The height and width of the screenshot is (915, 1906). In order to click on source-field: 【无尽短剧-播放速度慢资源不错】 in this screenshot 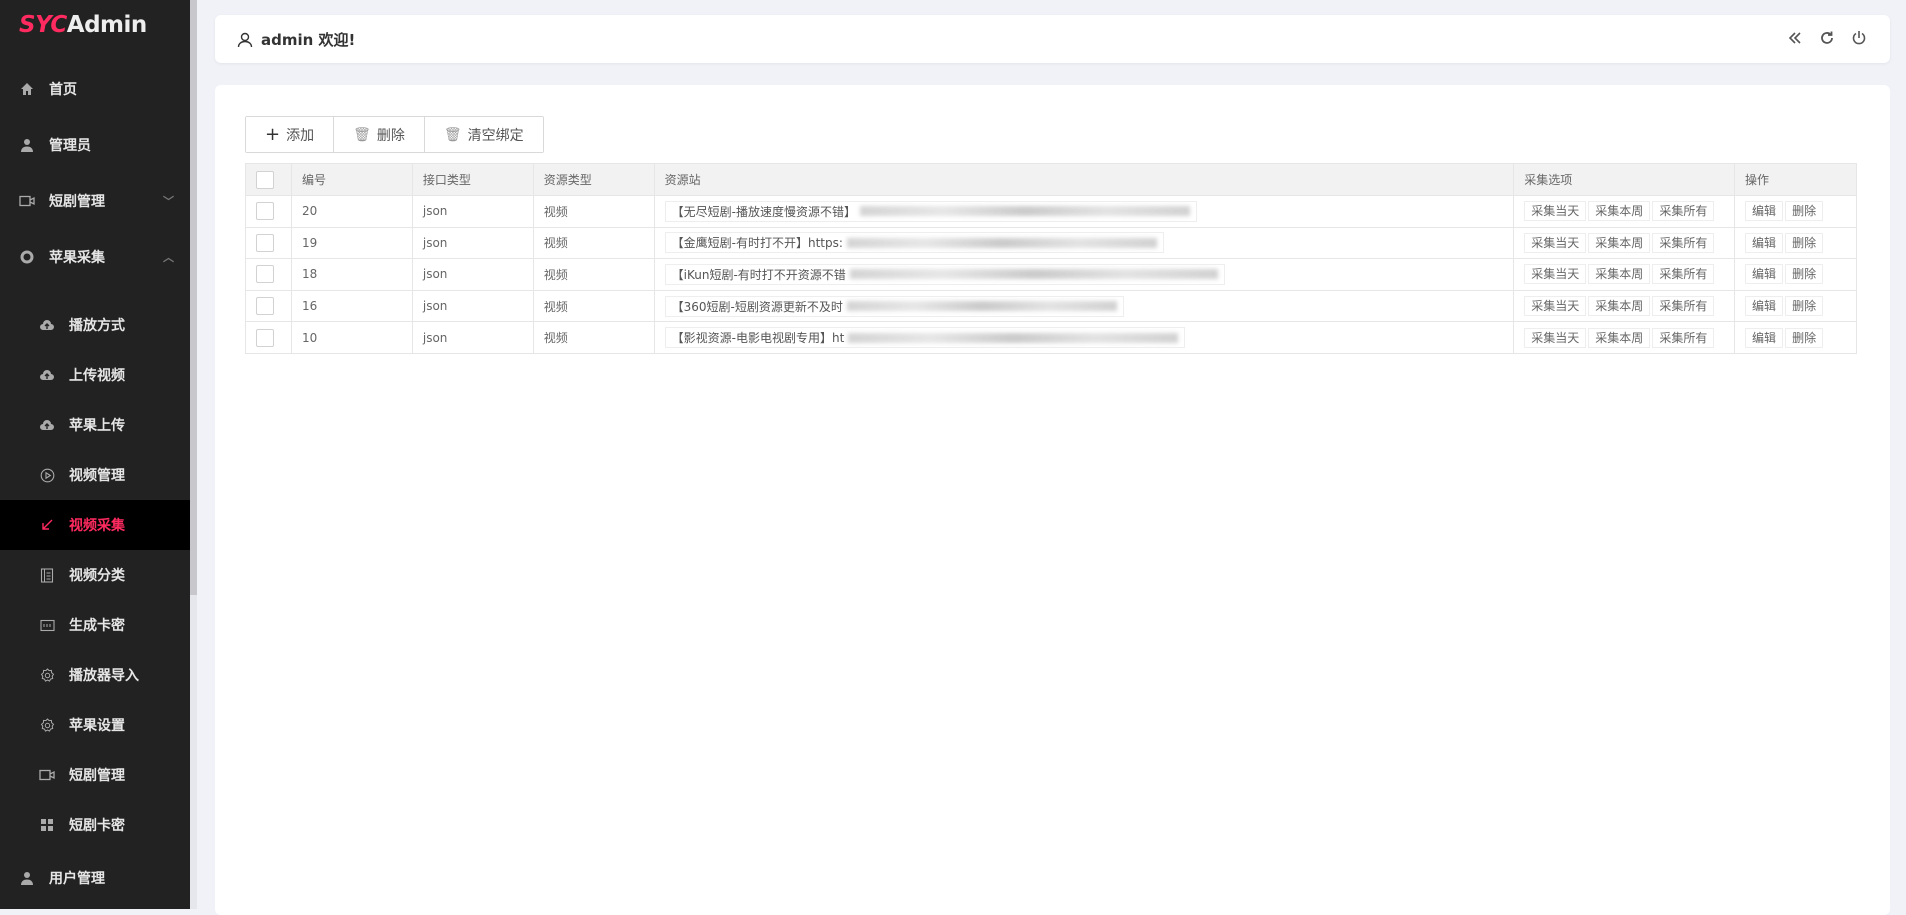, I will do `click(930, 211)`.